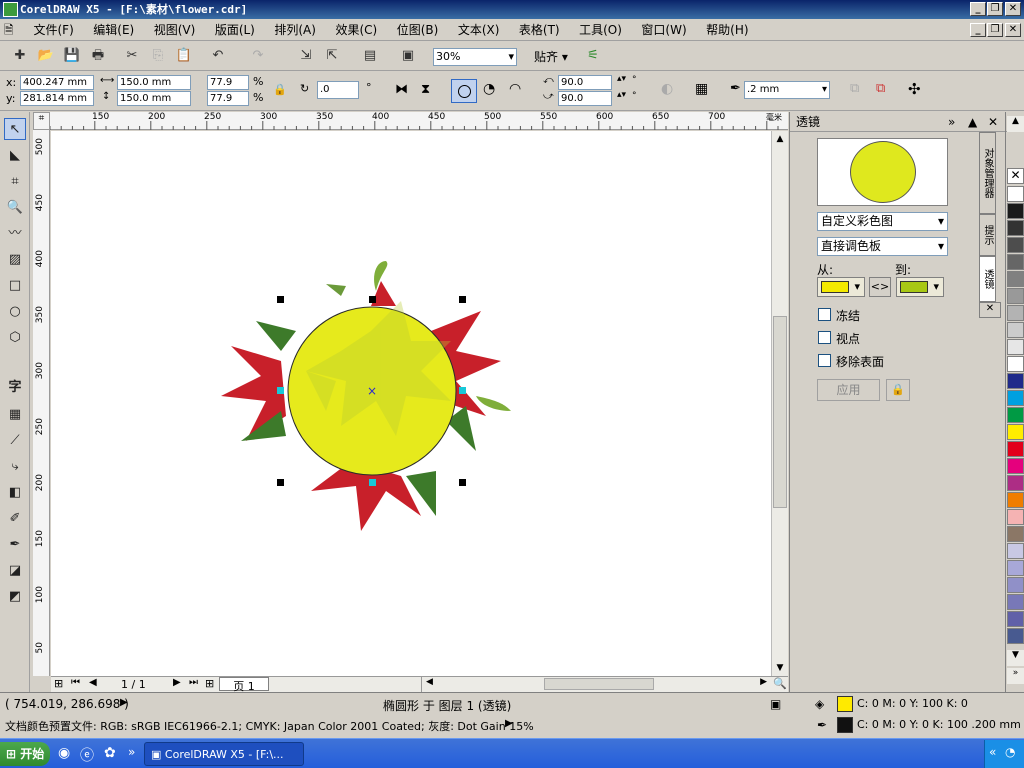  What do you see at coordinates (15, 597) in the screenshot?
I see `interactive-fill-icon: ◩` at bounding box center [15, 597].